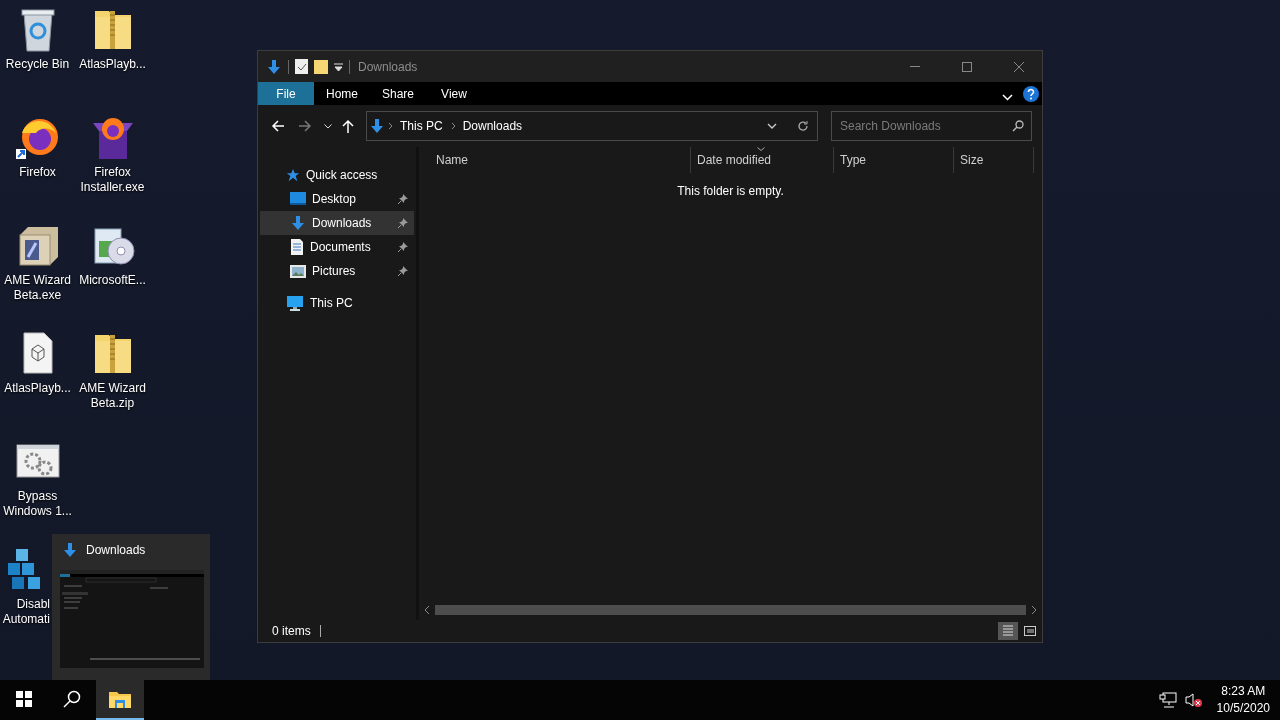 This screenshot has height=720, width=1280. I want to click on ribbon-tab: View, so click(454, 93).